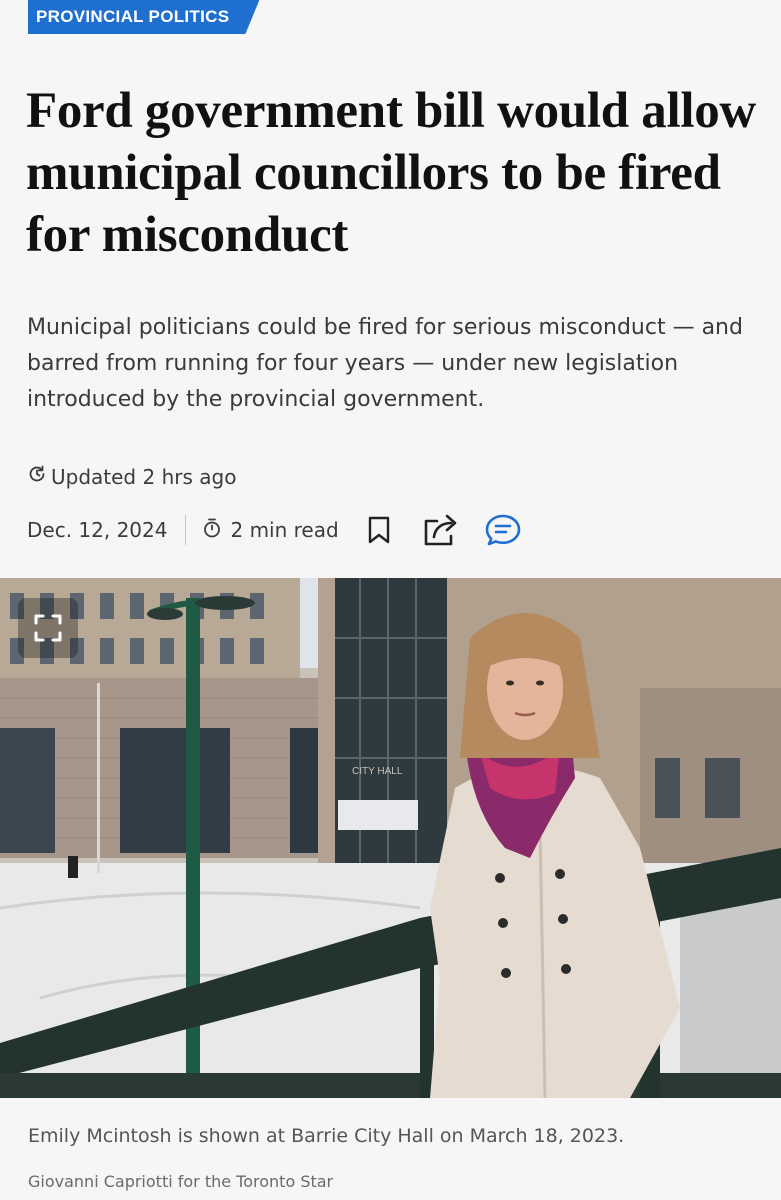  I want to click on bookmark-icon, so click(378, 530).